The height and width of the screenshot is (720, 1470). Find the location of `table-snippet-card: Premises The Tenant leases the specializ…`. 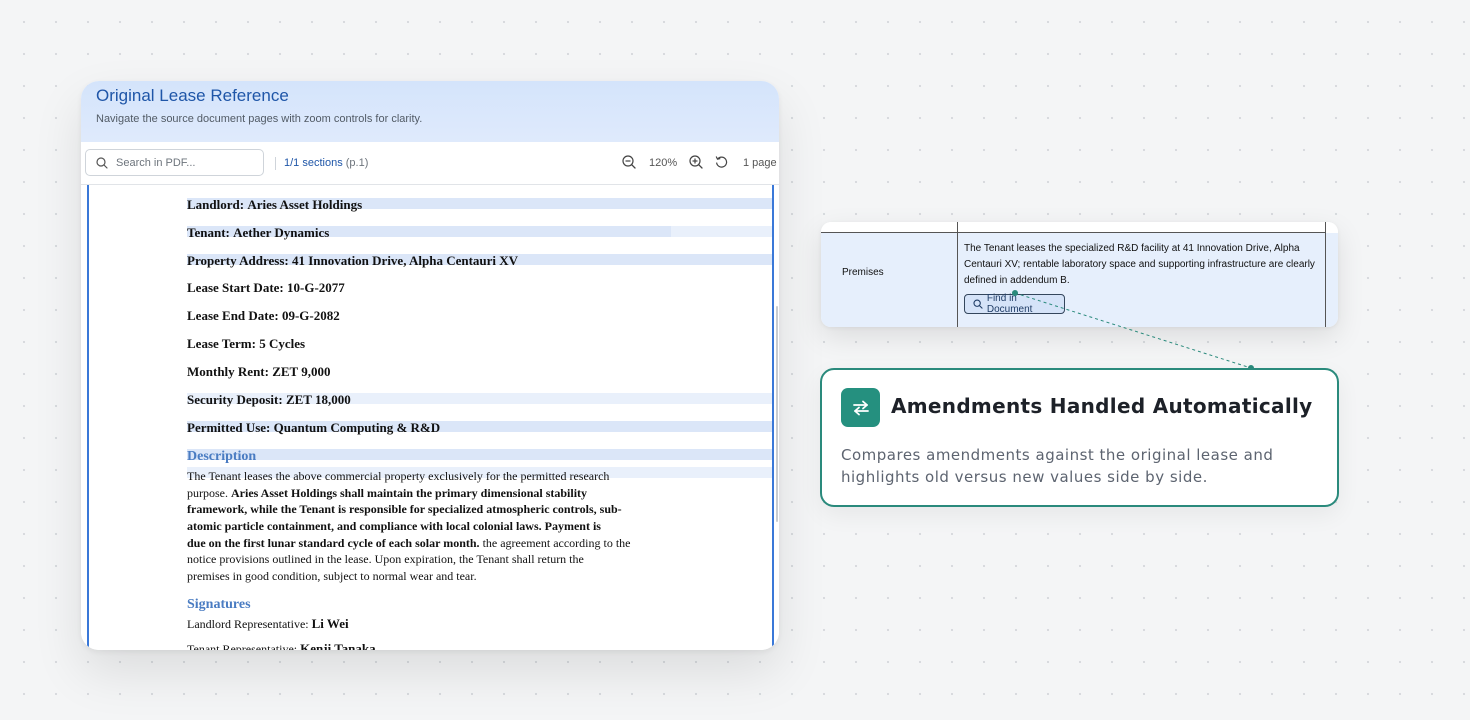

table-snippet-card: Premises The Tenant leases the specializ… is located at coordinates (1079, 274).